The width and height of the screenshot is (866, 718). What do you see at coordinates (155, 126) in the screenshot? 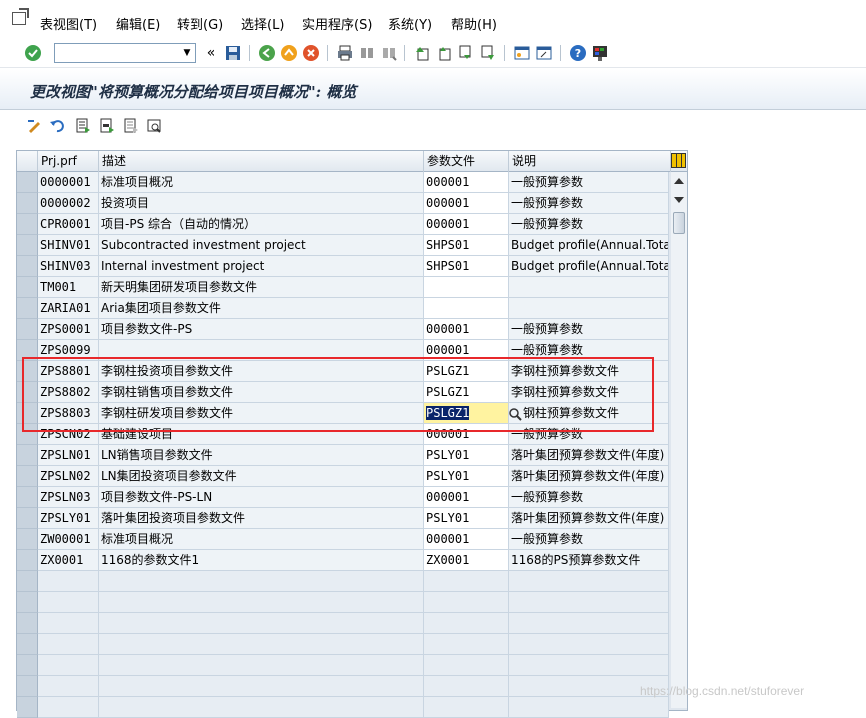
I see `selection-criteria-icon` at bounding box center [155, 126].